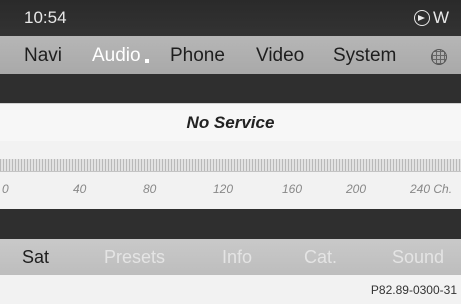 The height and width of the screenshot is (304, 461). I want to click on figure-code: P82.89-0300-31, so click(413, 290).